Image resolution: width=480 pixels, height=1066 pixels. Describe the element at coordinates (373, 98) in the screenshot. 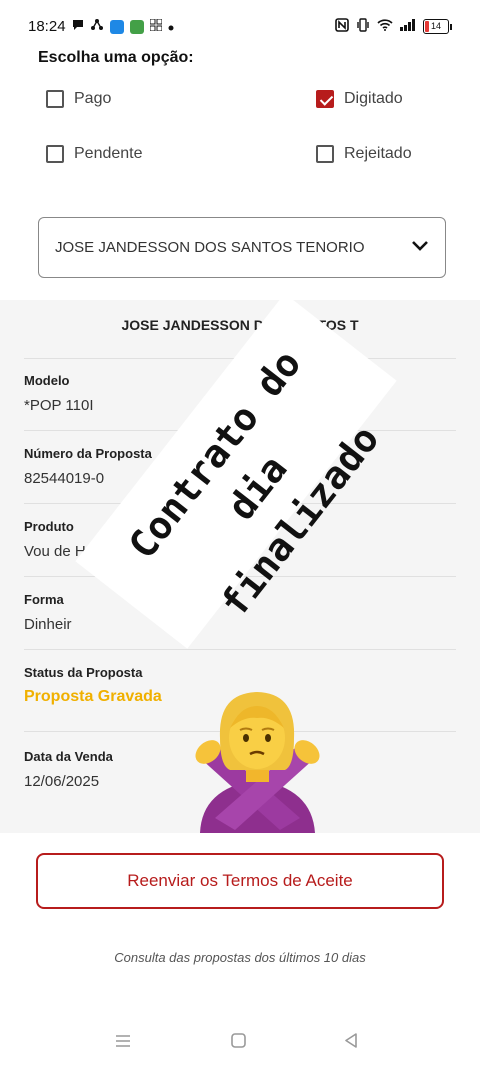

I see `option-digitado-label: Digitado` at that location.